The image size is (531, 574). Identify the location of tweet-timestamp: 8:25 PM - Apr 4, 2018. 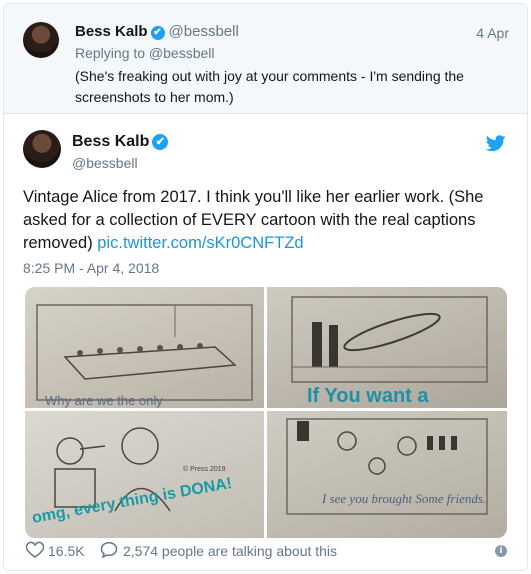
(91, 268).